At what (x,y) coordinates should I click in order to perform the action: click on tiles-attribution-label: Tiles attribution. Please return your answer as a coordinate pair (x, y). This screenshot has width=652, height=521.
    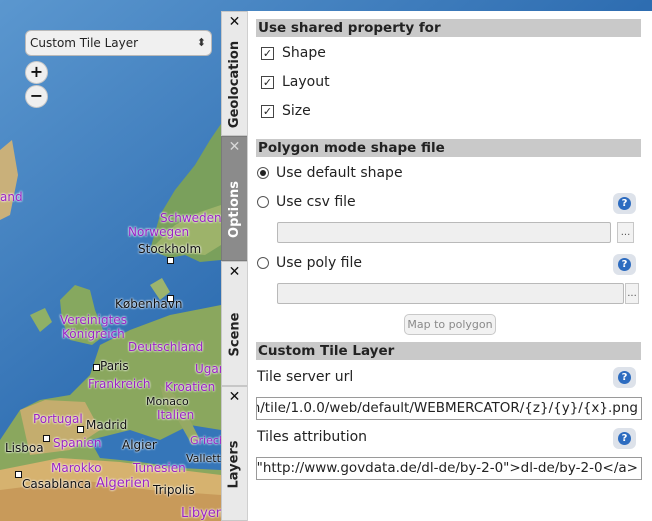
    Looking at the image, I should click on (312, 437).